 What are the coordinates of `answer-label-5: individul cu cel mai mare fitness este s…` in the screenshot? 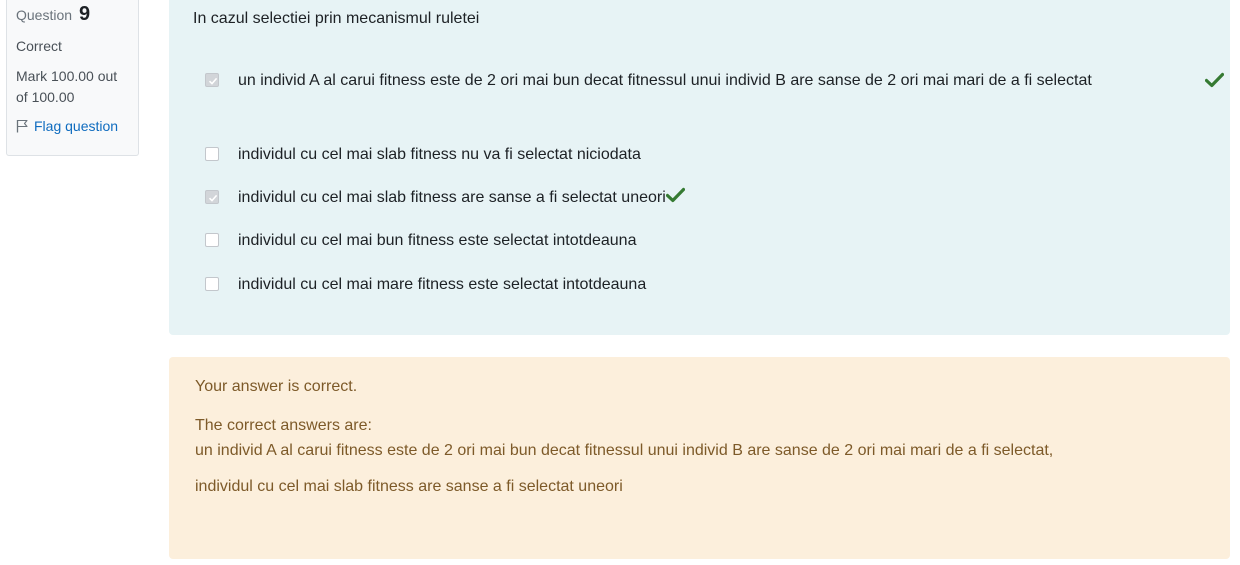 It's located at (442, 284).